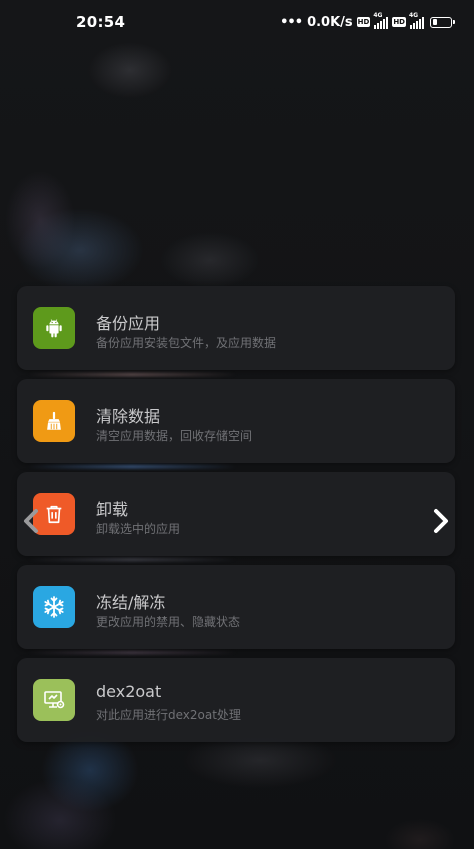 The width and height of the screenshot is (474, 849). What do you see at coordinates (128, 416) in the screenshot?
I see `menu-item-title: 清除数据` at bounding box center [128, 416].